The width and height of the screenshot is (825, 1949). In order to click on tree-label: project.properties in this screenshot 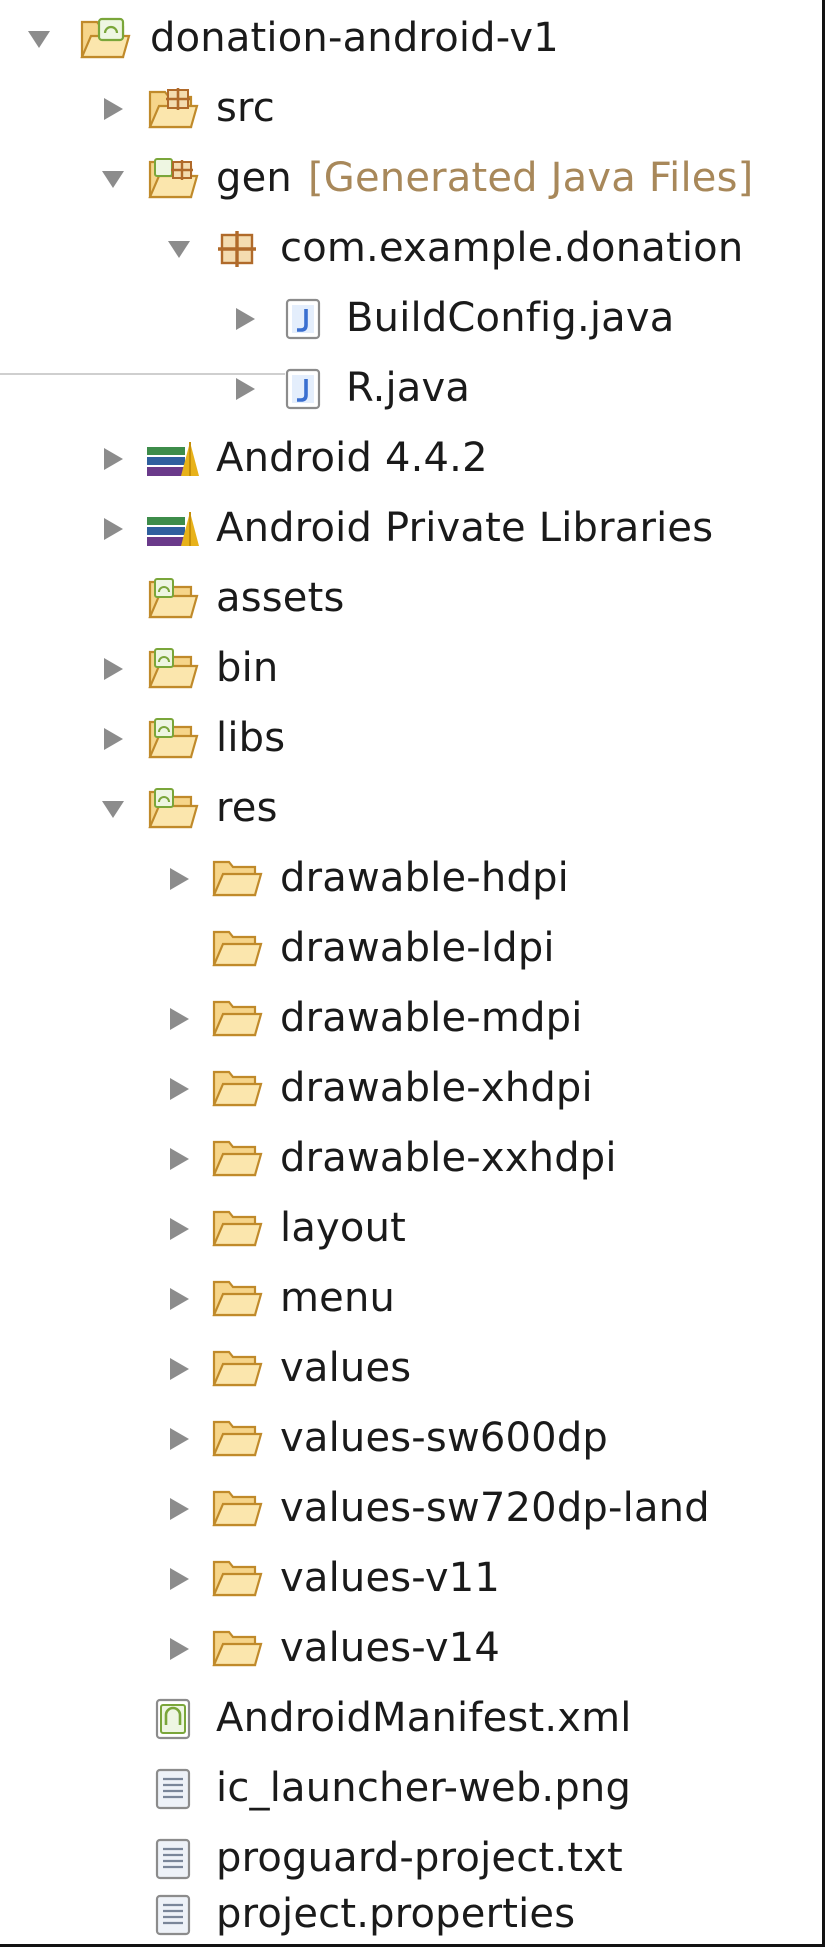, I will do `click(396, 1914)`.